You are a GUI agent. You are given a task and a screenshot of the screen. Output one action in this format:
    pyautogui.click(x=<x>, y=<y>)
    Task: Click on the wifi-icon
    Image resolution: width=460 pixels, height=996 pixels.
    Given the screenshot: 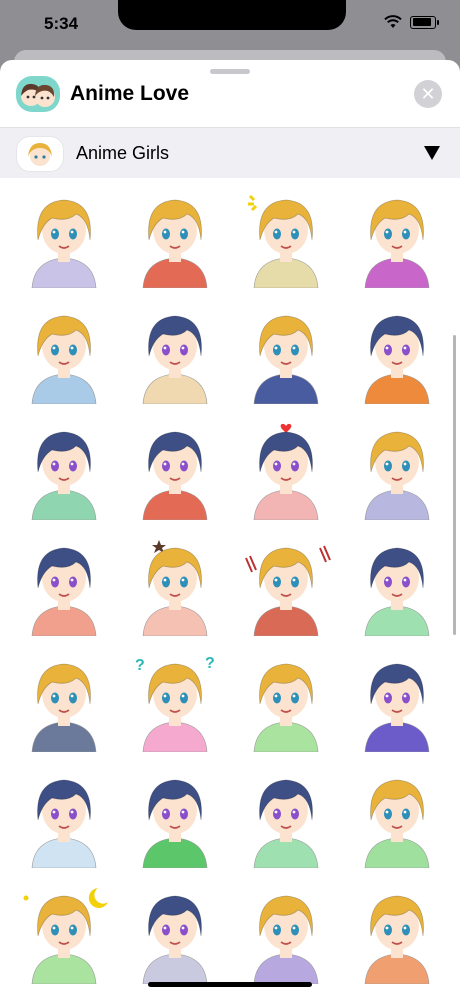 What is the action you would take?
    pyautogui.click(x=393, y=21)
    